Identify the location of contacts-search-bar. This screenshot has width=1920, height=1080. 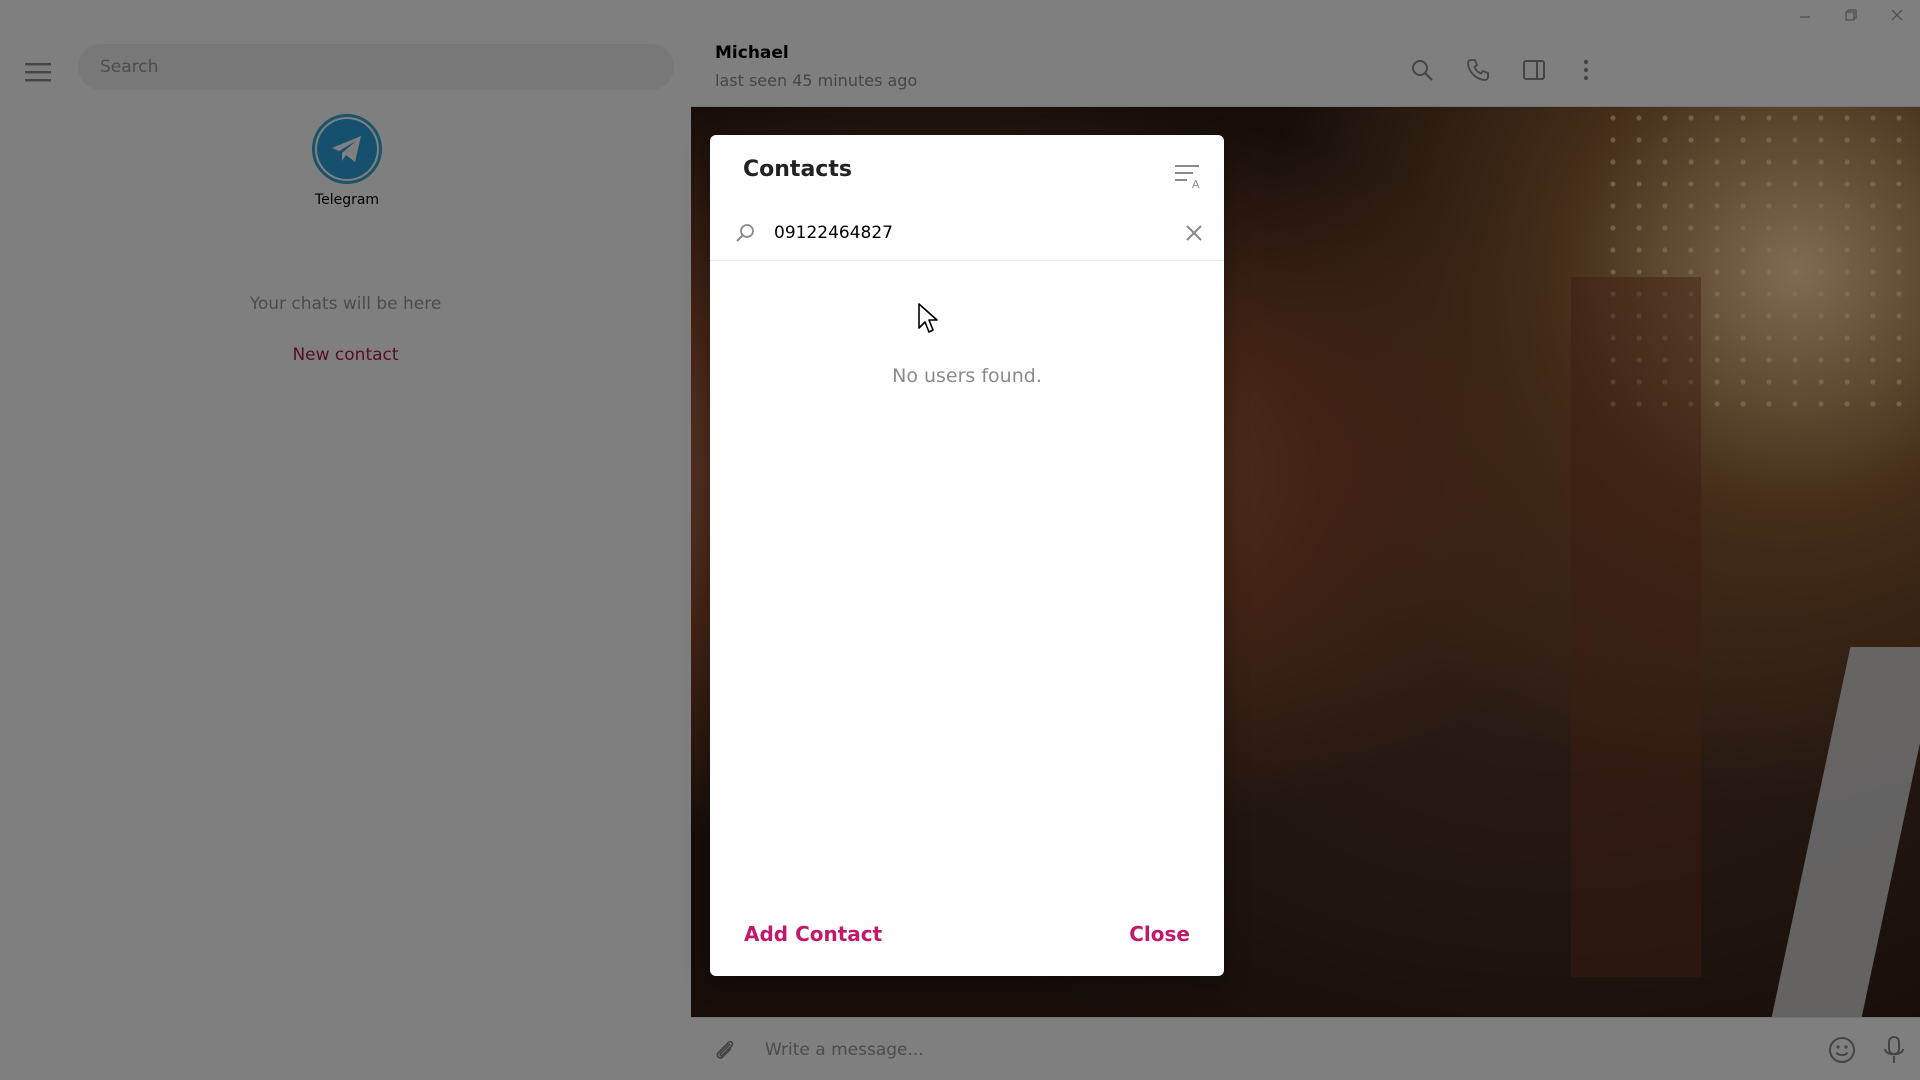
(967, 233).